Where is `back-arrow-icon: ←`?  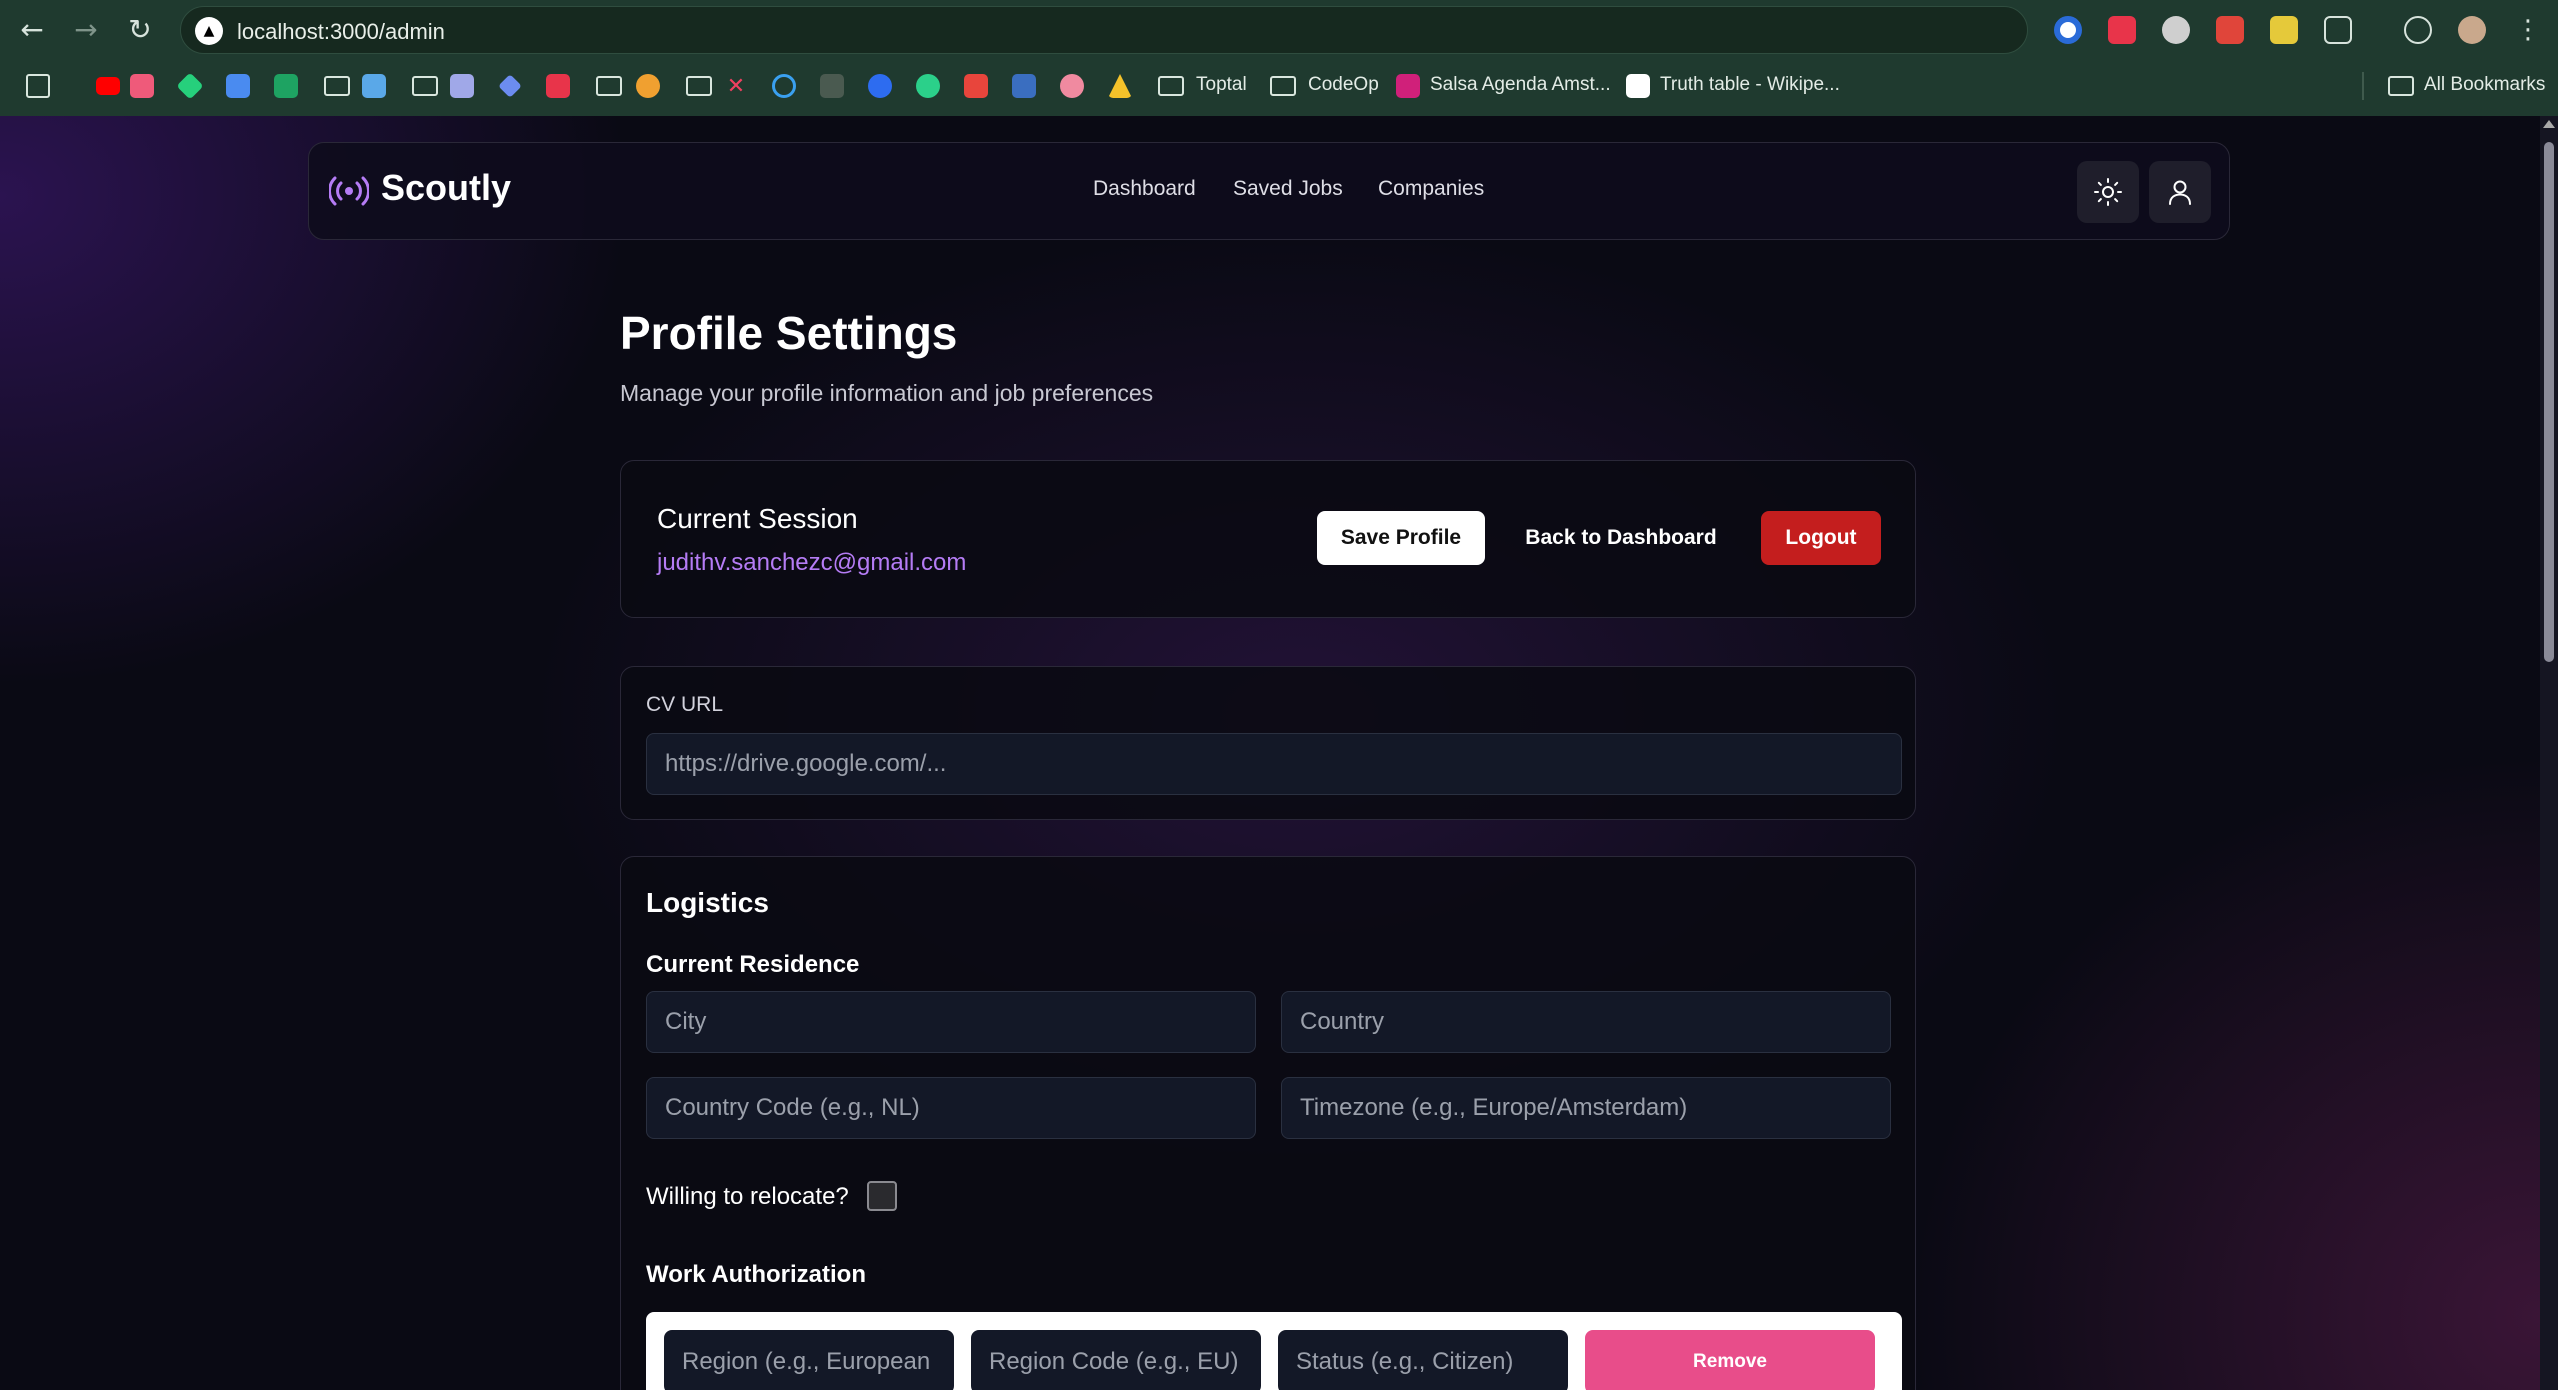
back-arrow-icon: ← is located at coordinates (32, 30).